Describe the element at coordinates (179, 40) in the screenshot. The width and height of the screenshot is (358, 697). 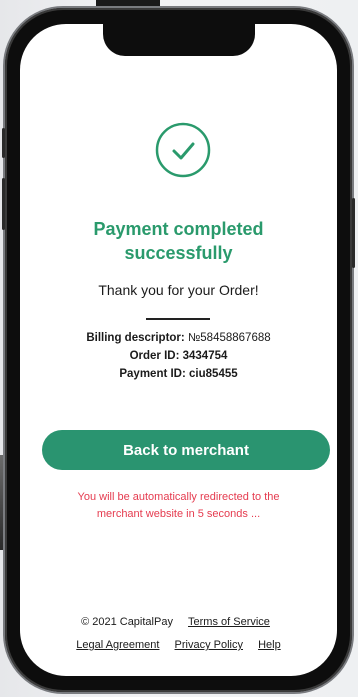
I see `phone-notch` at that location.